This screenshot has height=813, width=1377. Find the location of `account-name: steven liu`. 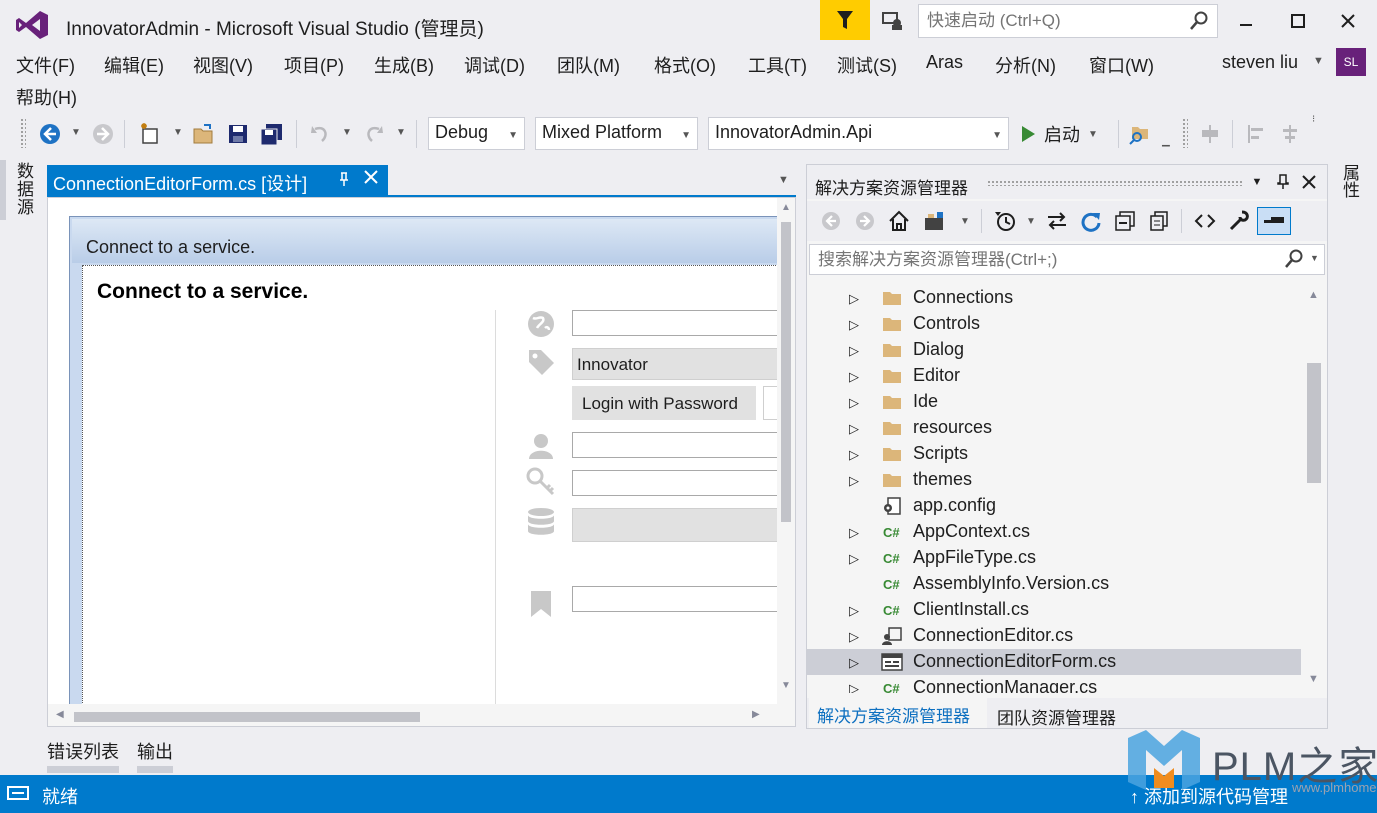

account-name: steven liu is located at coordinates (1260, 62).